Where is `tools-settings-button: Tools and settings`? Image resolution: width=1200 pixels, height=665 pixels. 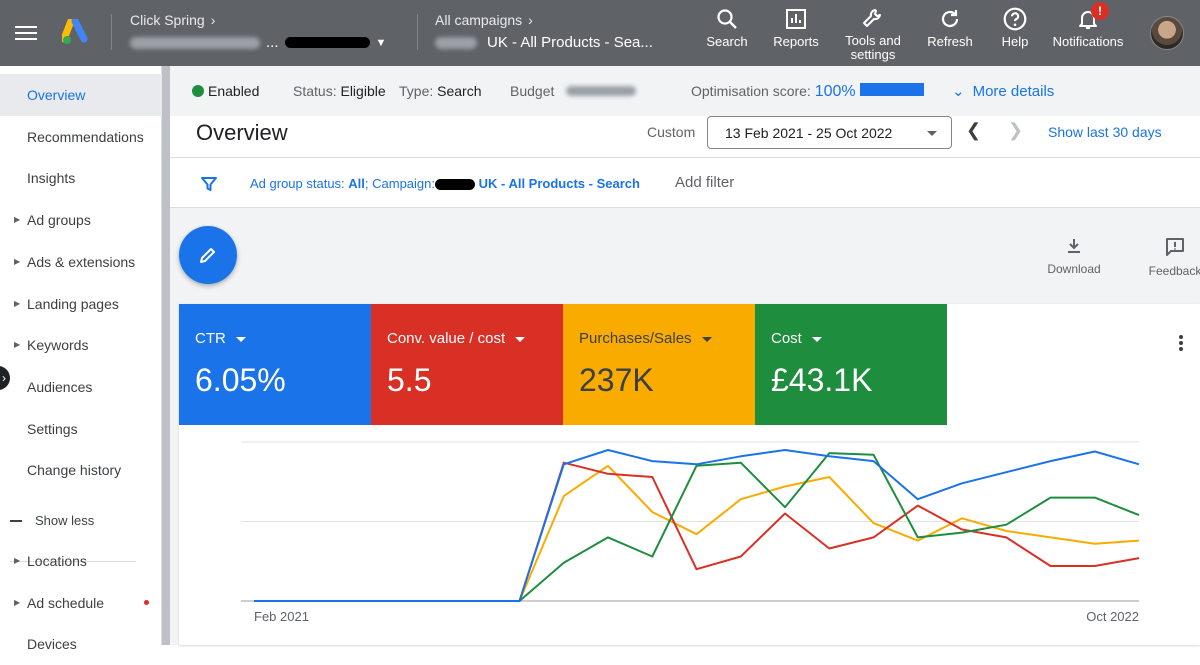 tools-settings-button: Tools and settings is located at coordinates (873, 34).